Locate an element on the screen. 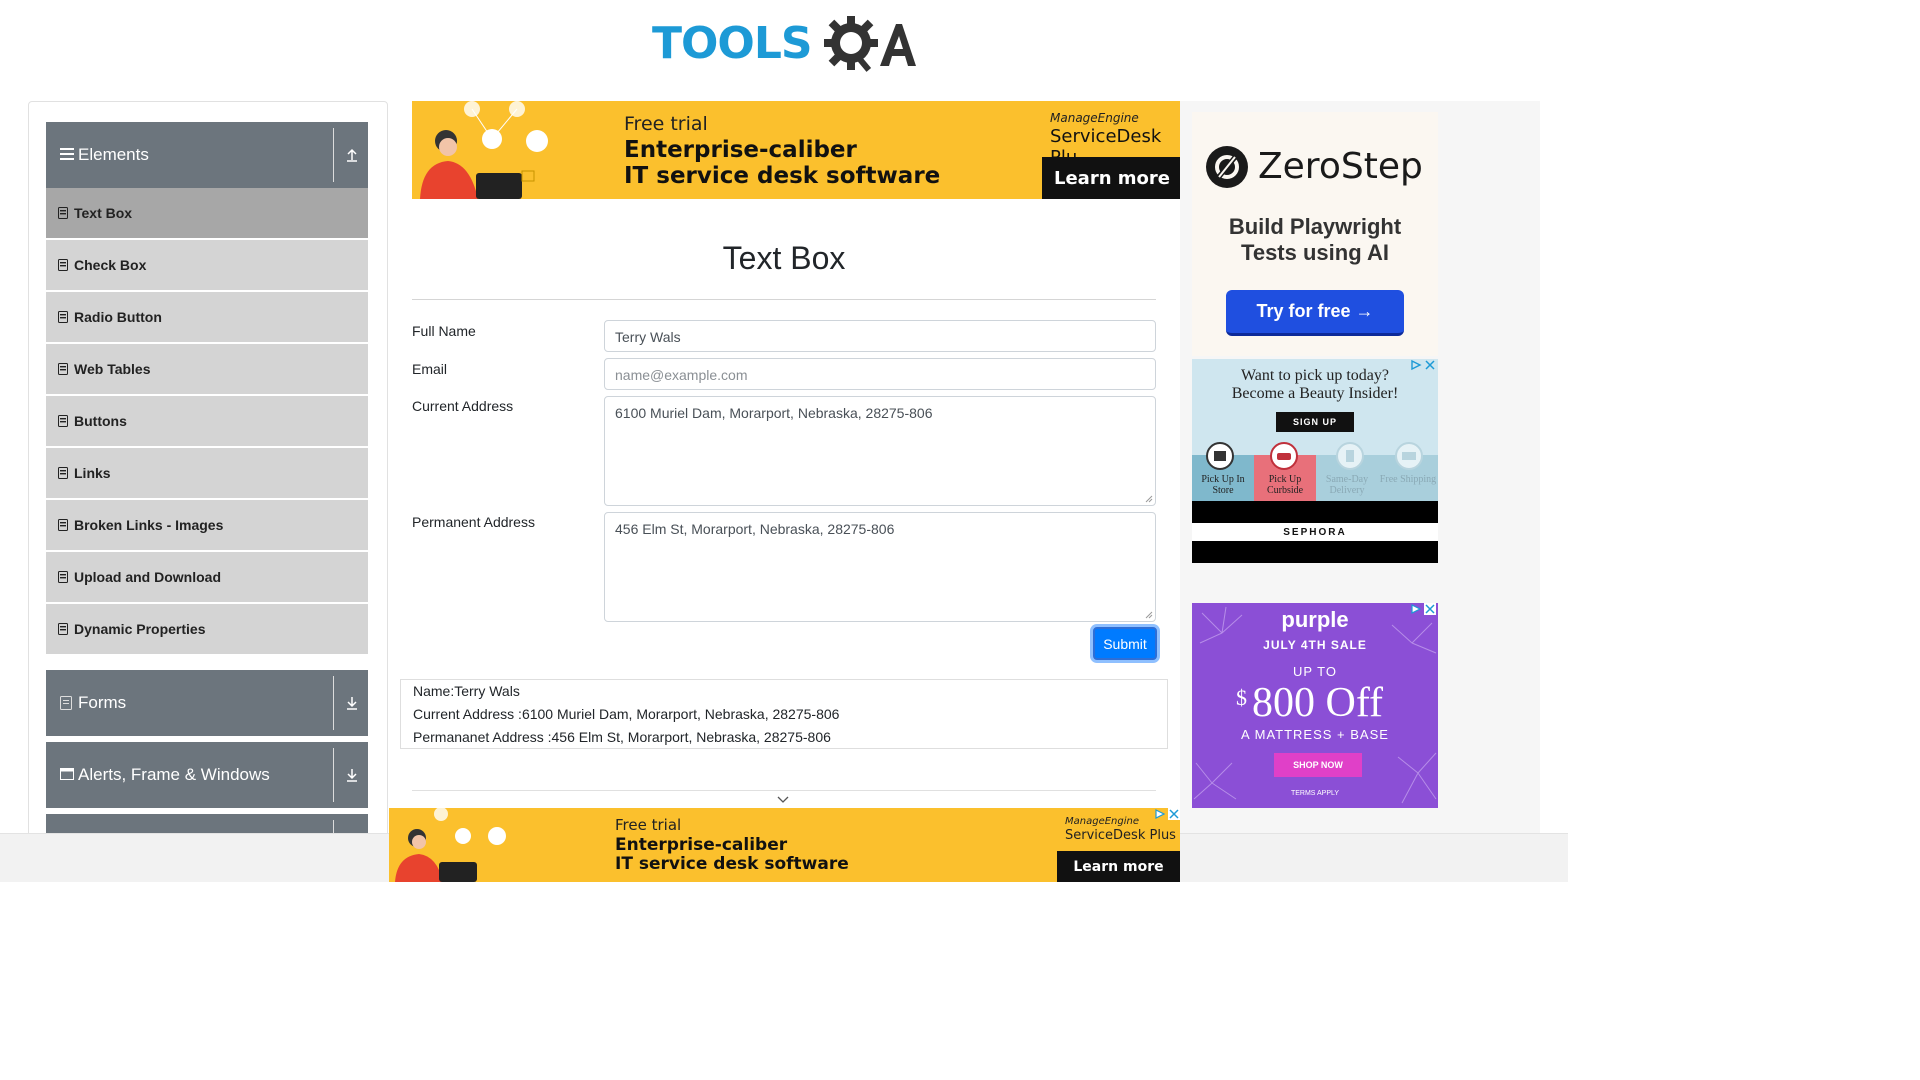 The image size is (1920, 1080). ad-line1: Free trial is located at coordinates (648, 825).